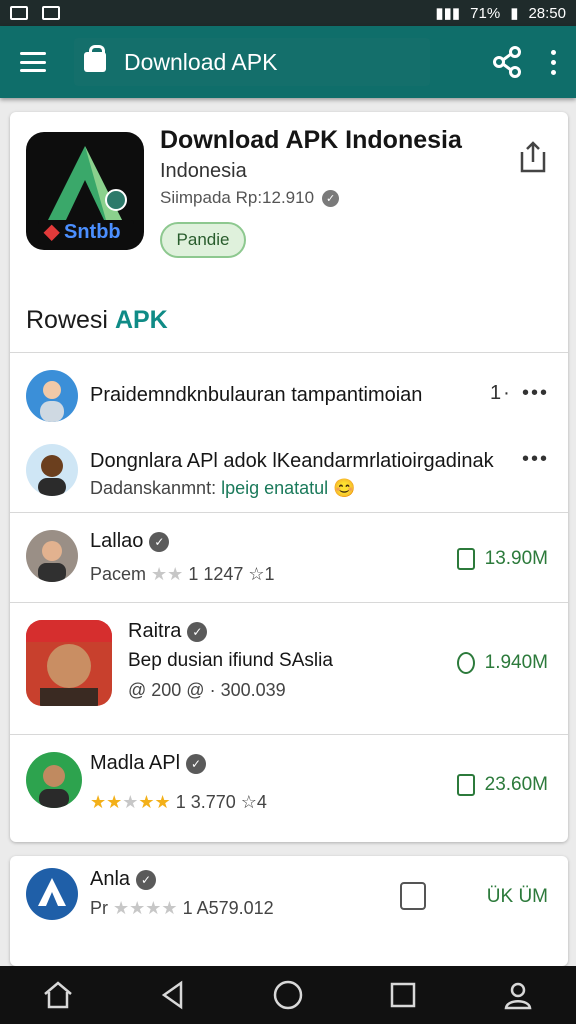  What do you see at coordinates (19, 13) in the screenshot?
I see `gallery-icon` at bounding box center [19, 13].